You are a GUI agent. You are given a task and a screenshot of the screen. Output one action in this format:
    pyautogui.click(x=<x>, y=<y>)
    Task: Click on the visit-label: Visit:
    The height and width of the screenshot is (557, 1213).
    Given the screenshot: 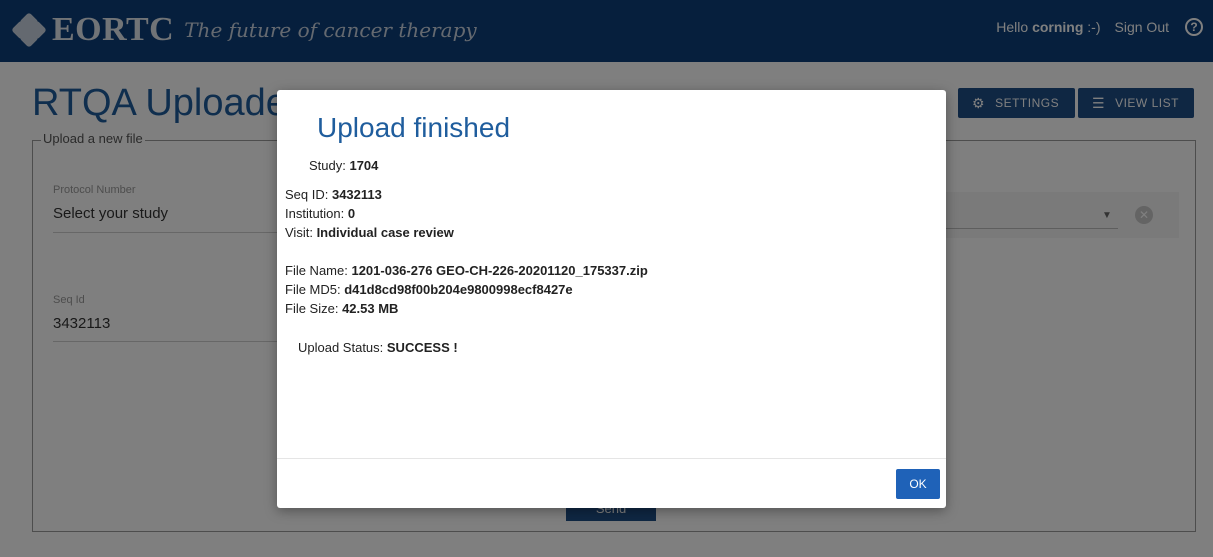 What is the action you would take?
    pyautogui.click(x=301, y=232)
    